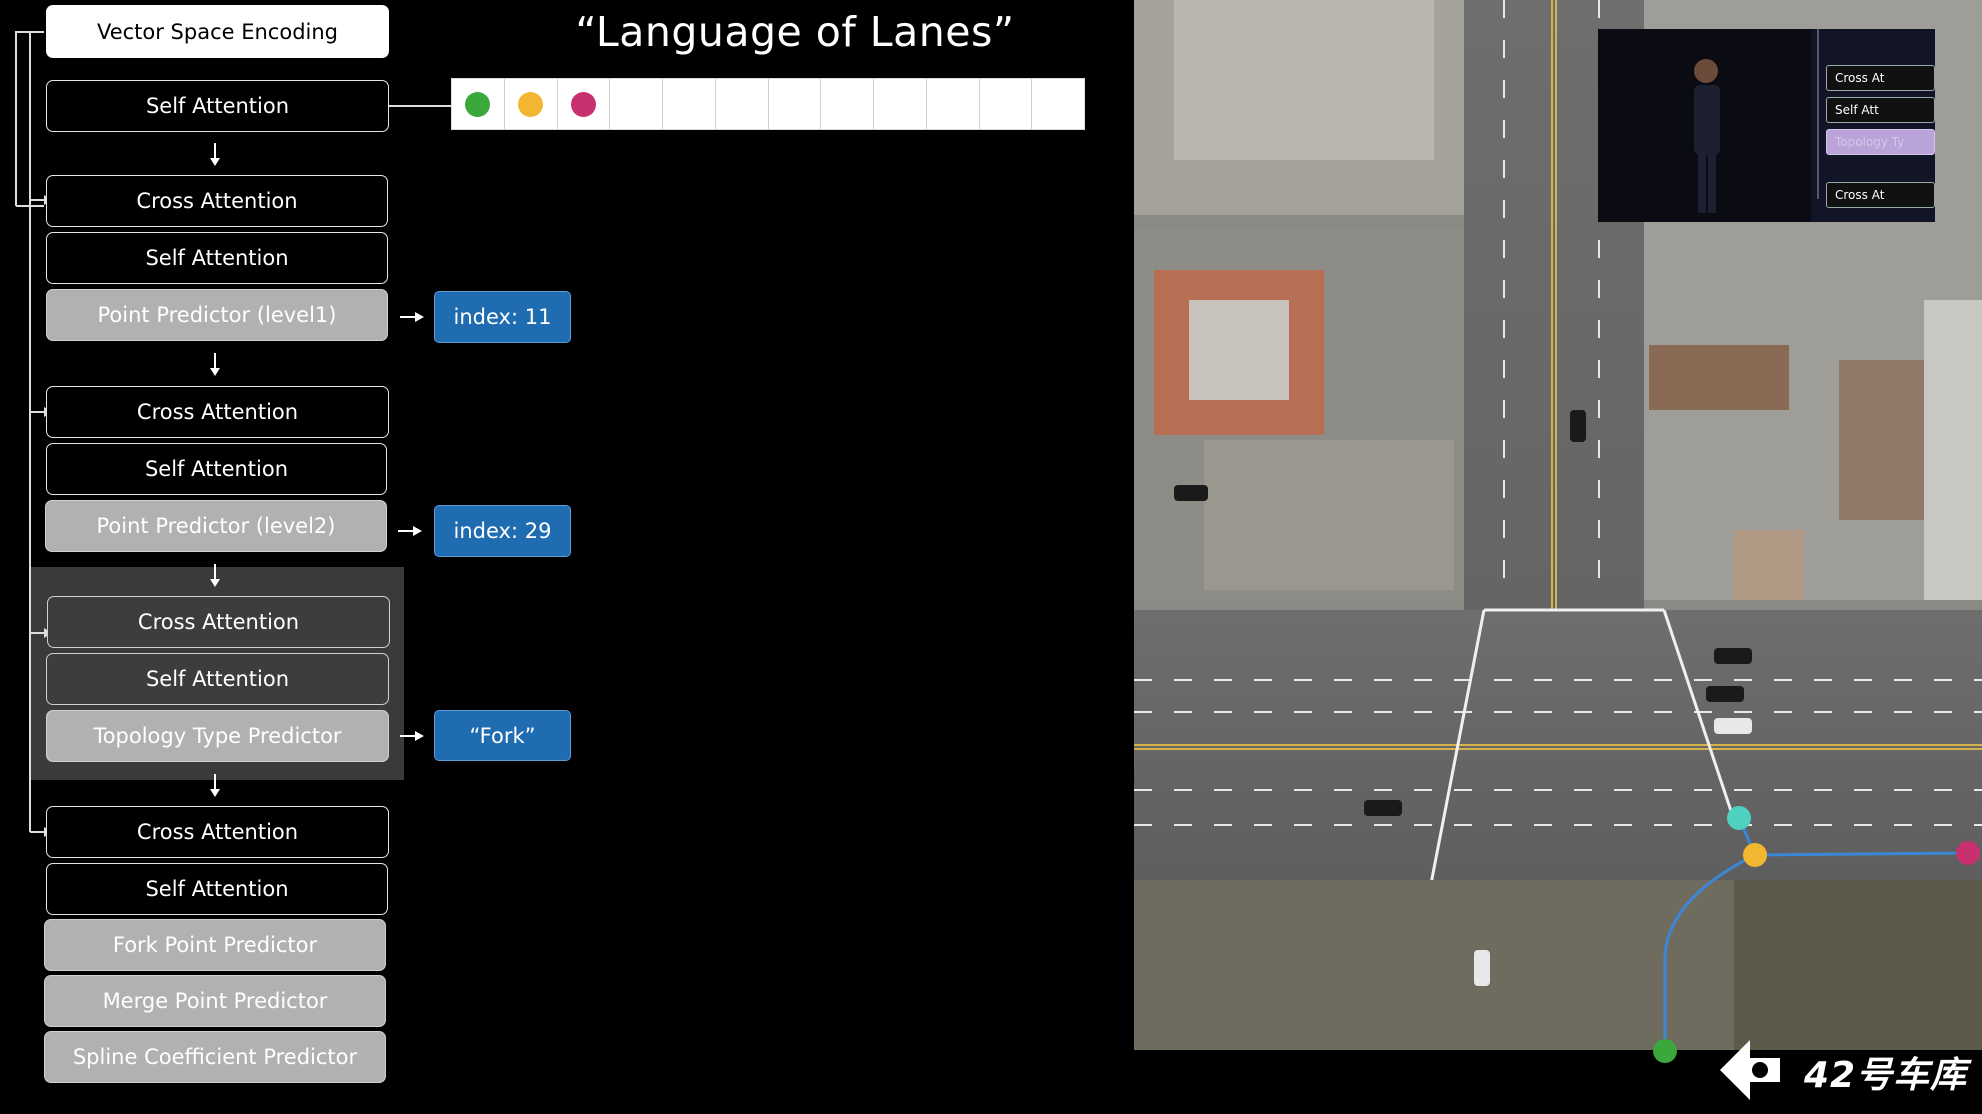 The width and height of the screenshot is (1982, 1114). Describe the element at coordinates (1968, 853) in the screenshot. I see `lane-node-magenta` at that location.